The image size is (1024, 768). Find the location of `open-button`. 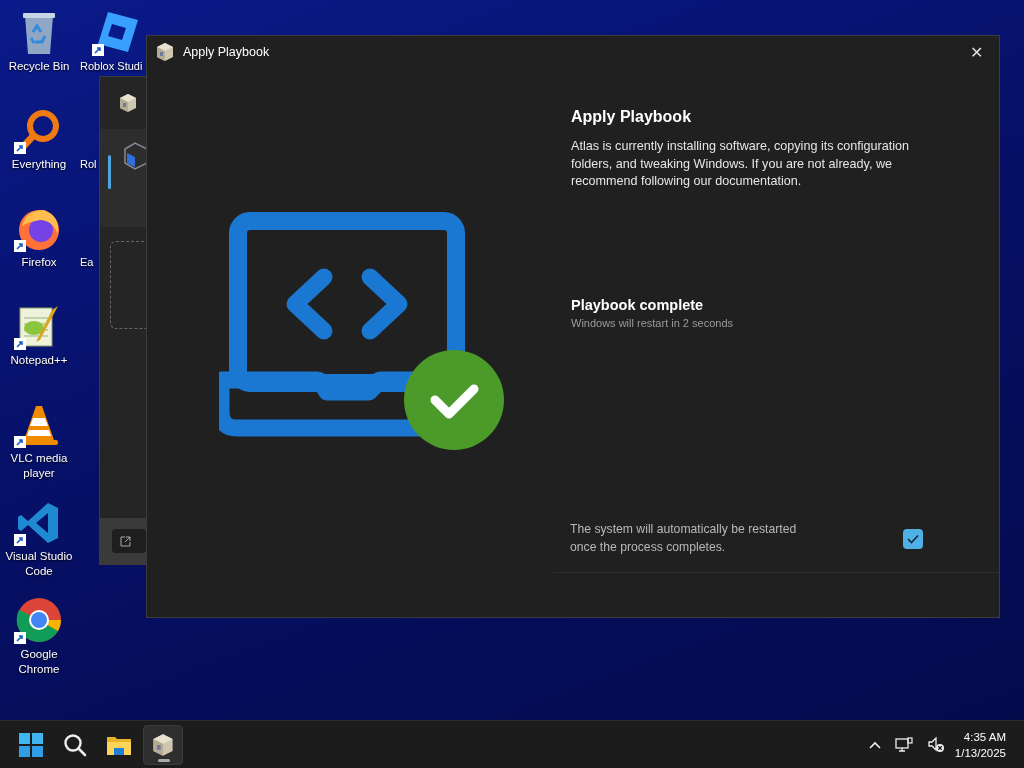

open-button is located at coordinates (129, 541).